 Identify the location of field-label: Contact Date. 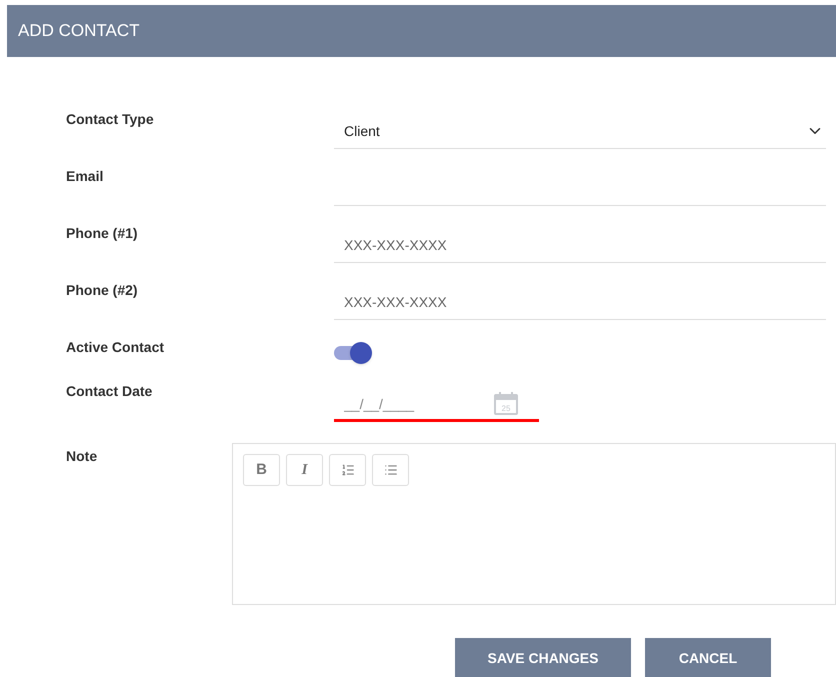
(110, 391).